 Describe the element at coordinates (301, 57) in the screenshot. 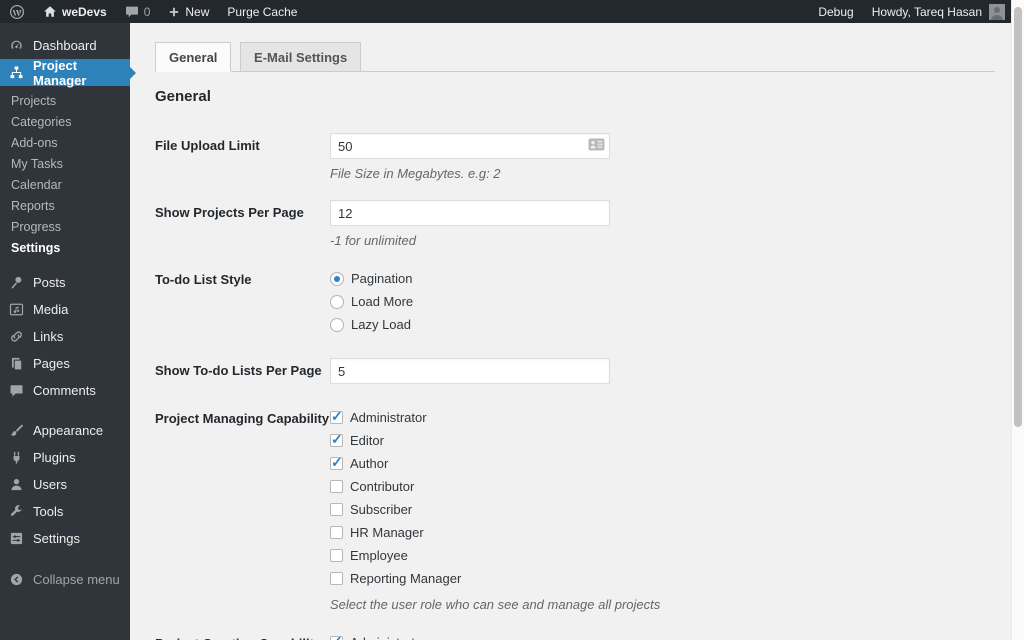

I see `tab-email-settings: E-Mail Settings` at that location.